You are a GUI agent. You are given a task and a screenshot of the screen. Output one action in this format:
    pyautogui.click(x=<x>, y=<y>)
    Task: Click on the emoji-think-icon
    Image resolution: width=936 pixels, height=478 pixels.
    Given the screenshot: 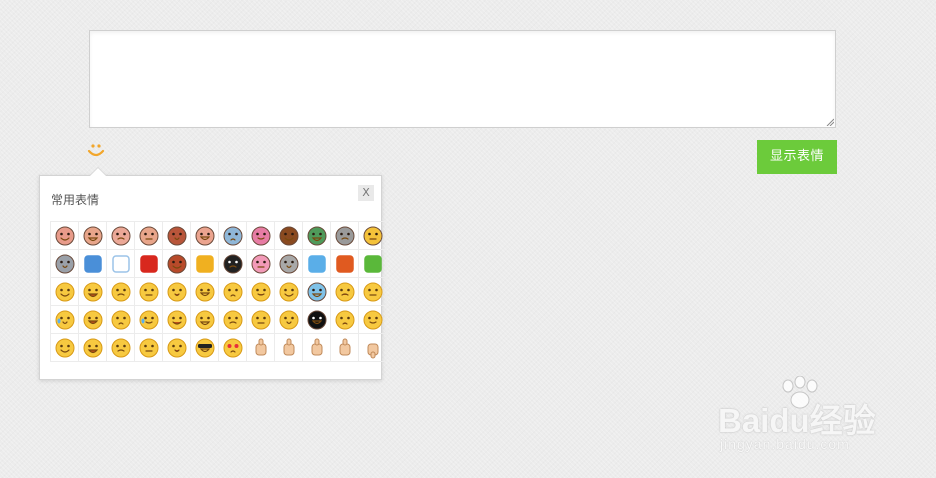 What is the action you would take?
    pyautogui.click(x=93, y=320)
    